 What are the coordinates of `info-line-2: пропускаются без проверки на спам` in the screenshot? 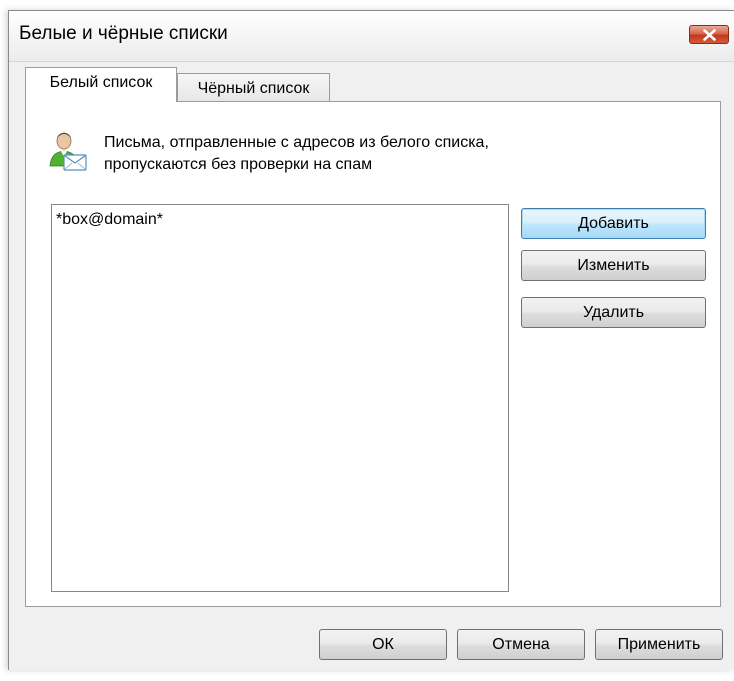 It's located at (238, 164).